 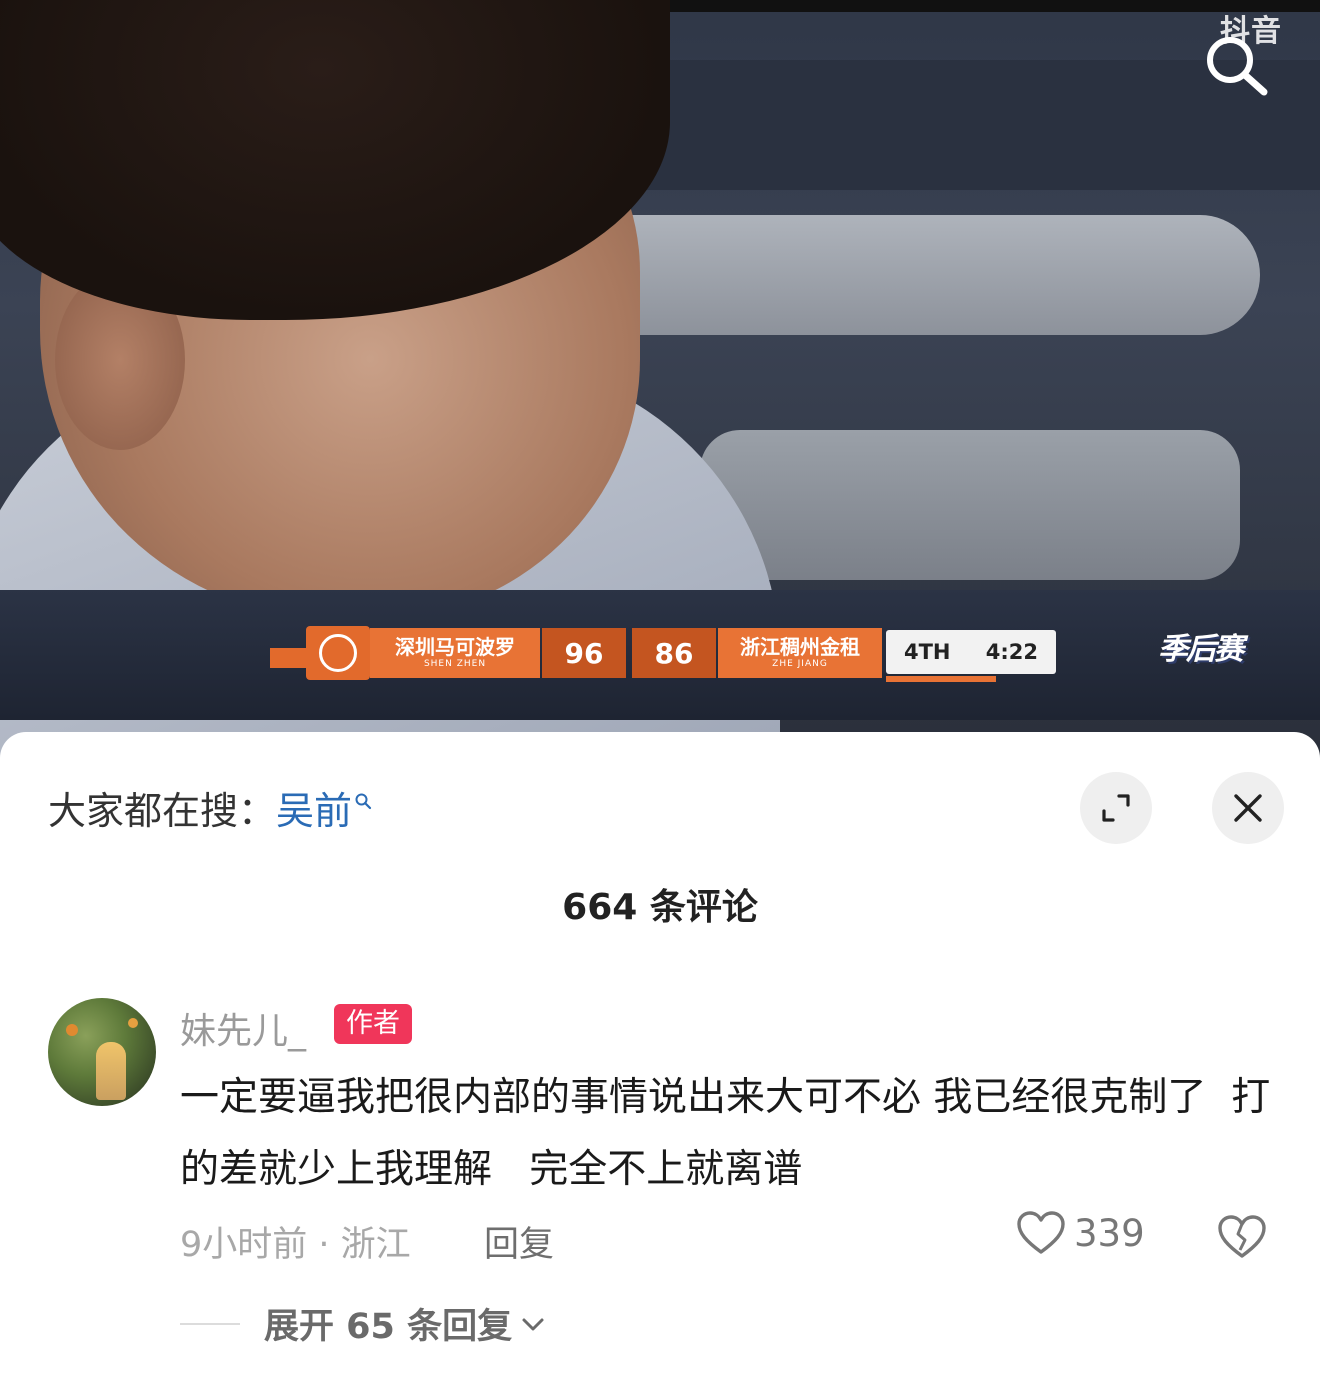 I want to click on search-button, so click(x=1236, y=66).